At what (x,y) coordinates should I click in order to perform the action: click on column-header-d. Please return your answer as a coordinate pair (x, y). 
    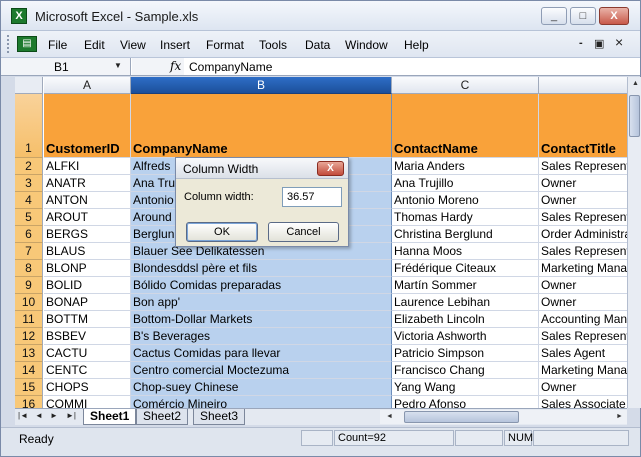
    Looking at the image, I should click on (583, 85).